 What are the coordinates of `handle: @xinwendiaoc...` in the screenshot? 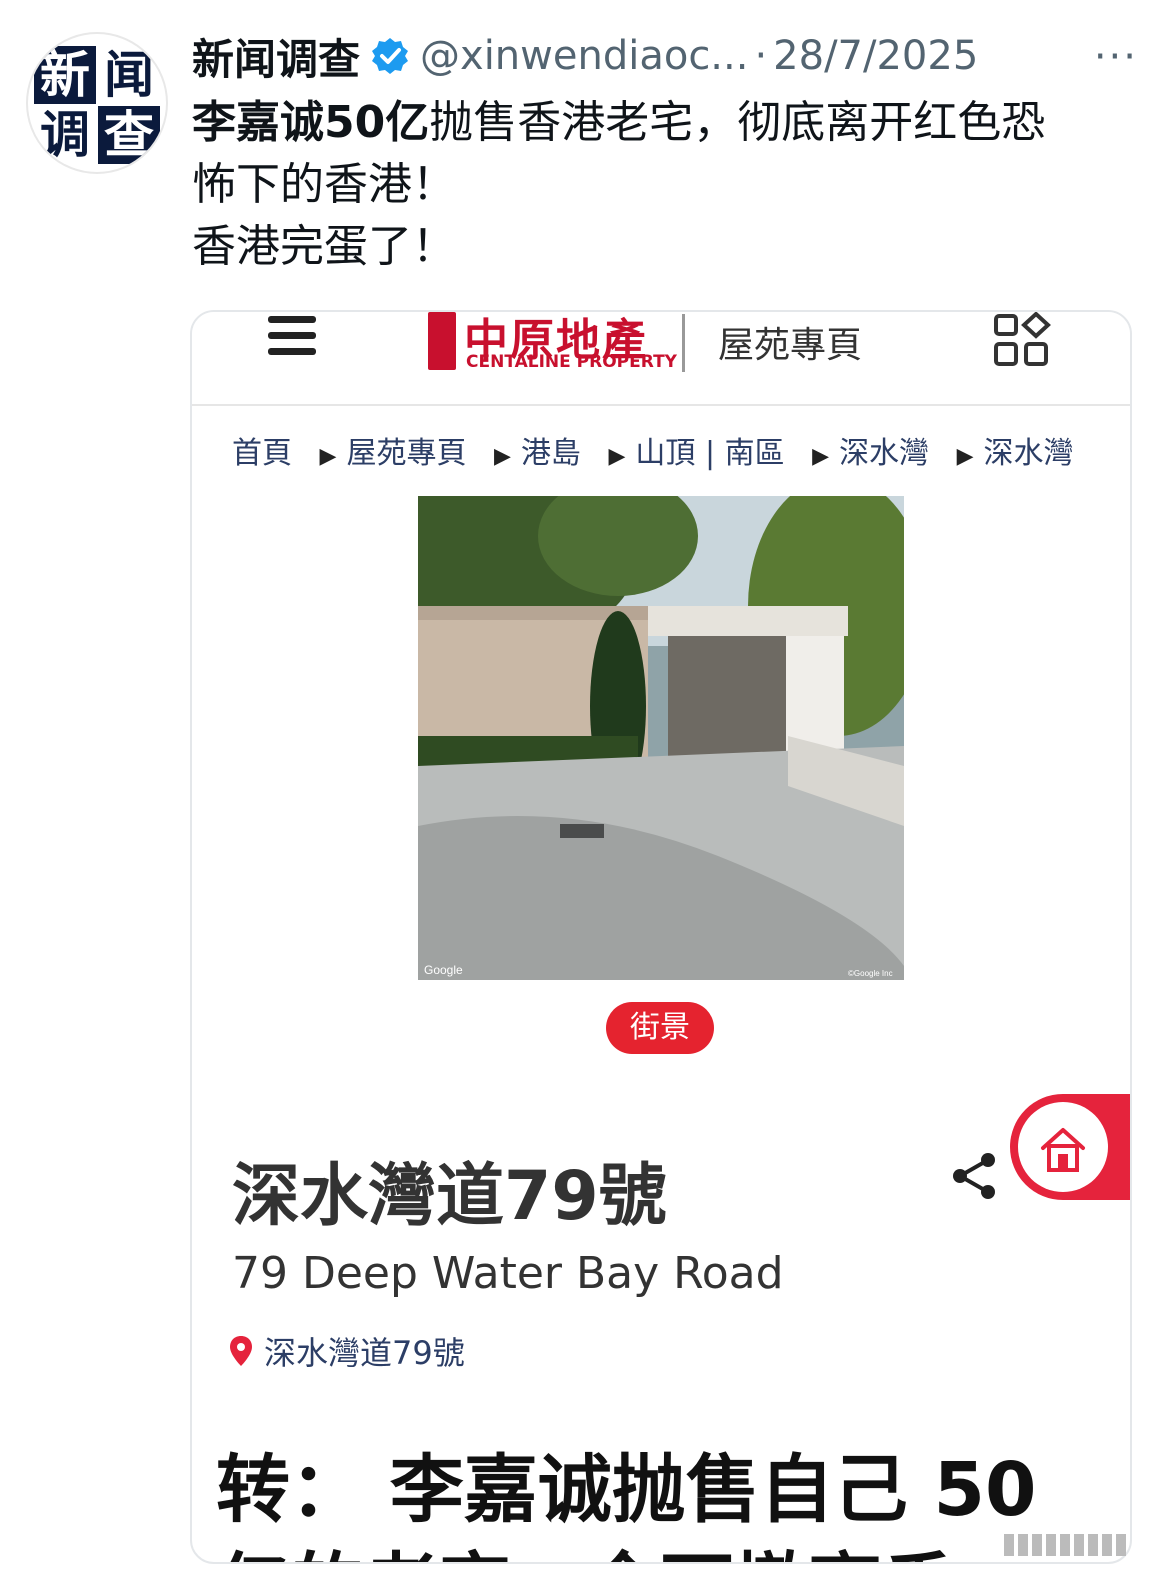 It's located at (584, 56).